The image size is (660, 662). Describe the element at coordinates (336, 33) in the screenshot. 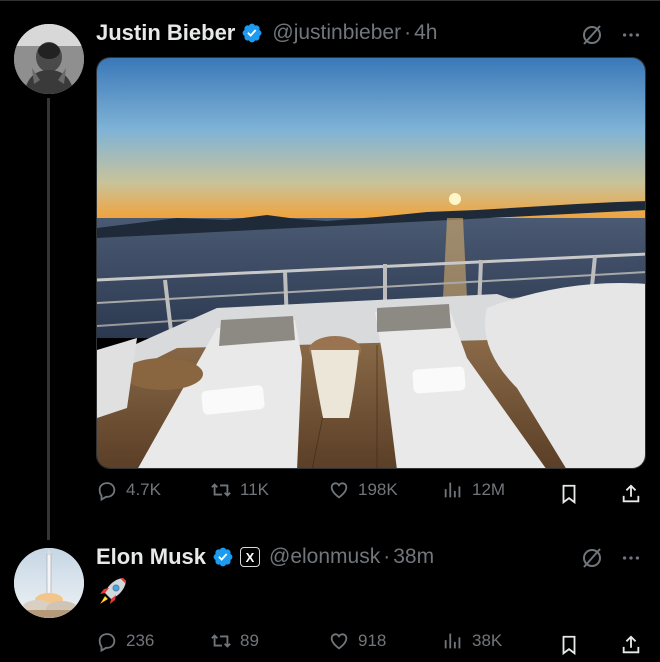

I see `user-handle: @justinbieber` at that location.